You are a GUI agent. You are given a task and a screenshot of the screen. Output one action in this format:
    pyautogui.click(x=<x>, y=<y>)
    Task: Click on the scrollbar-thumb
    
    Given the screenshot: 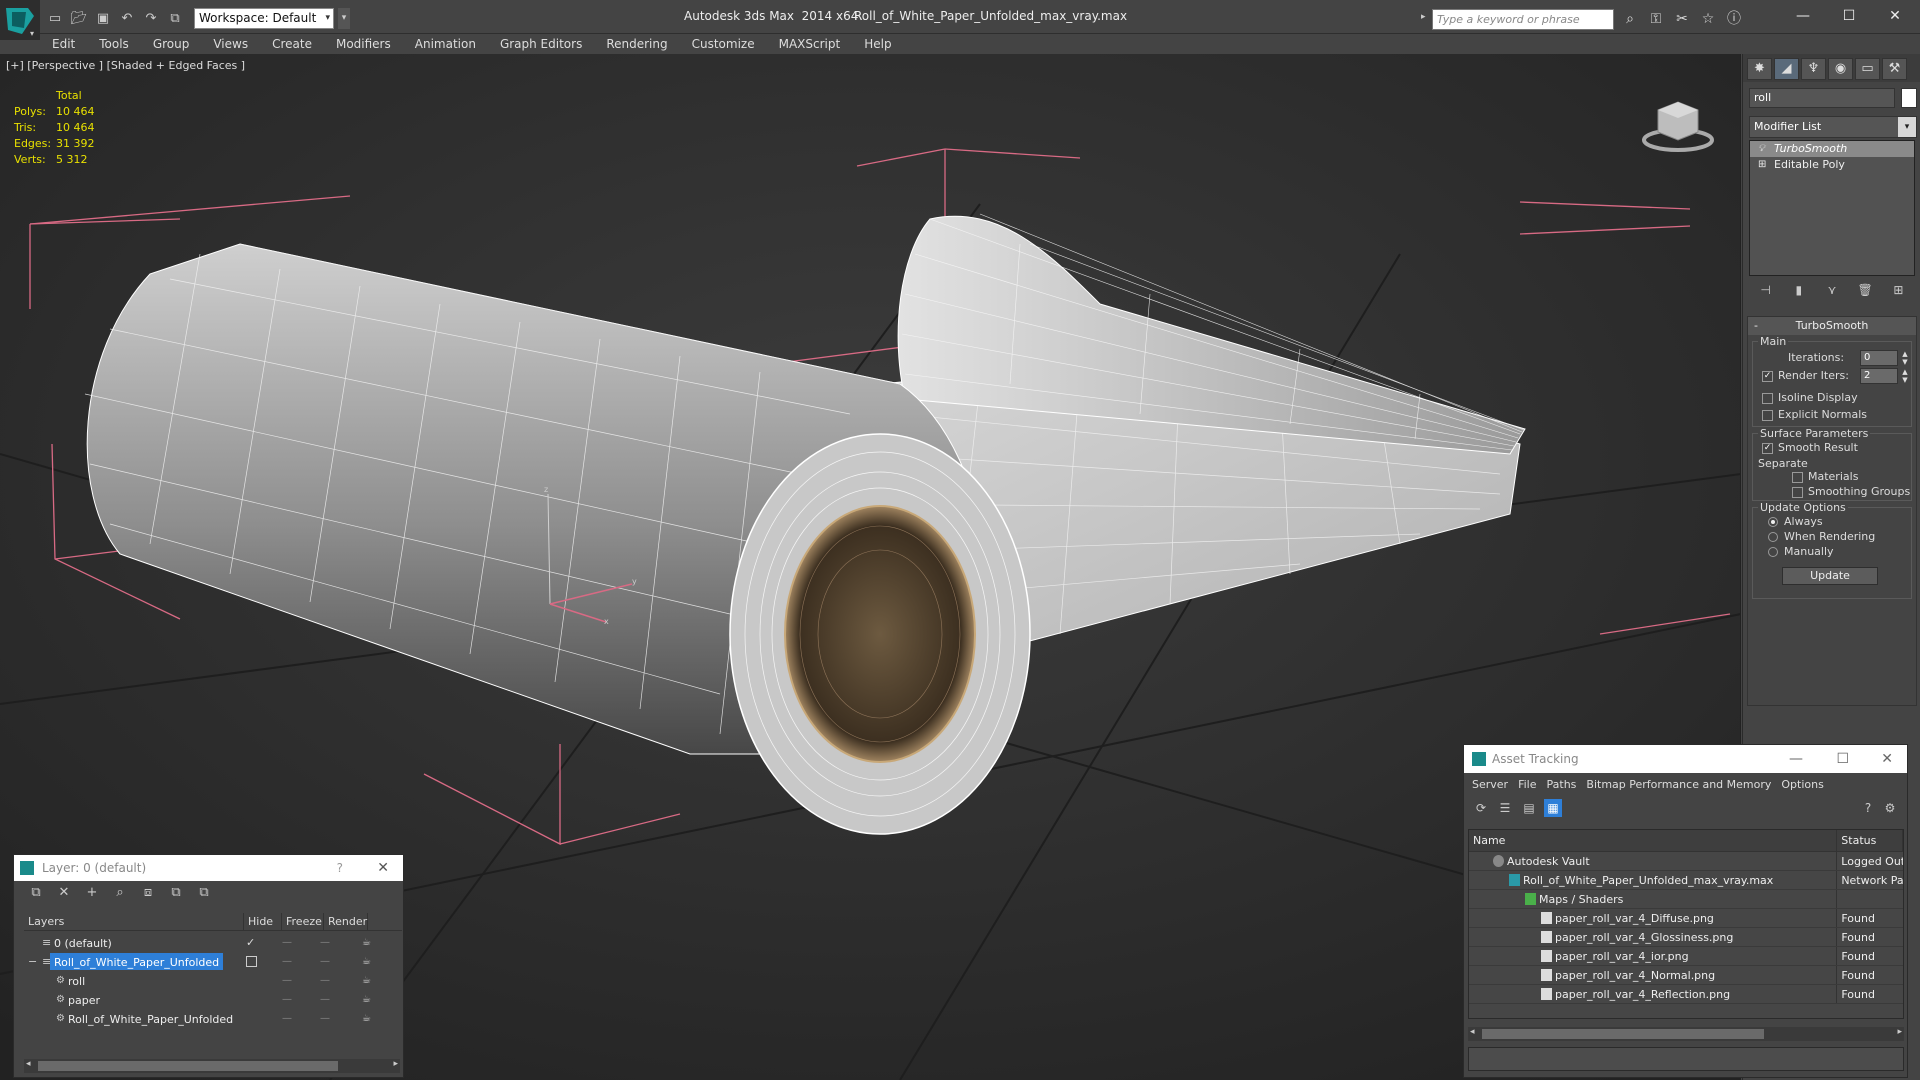 What is the action you would take?
    pyautogui.click(x=1623, y=1034)
    